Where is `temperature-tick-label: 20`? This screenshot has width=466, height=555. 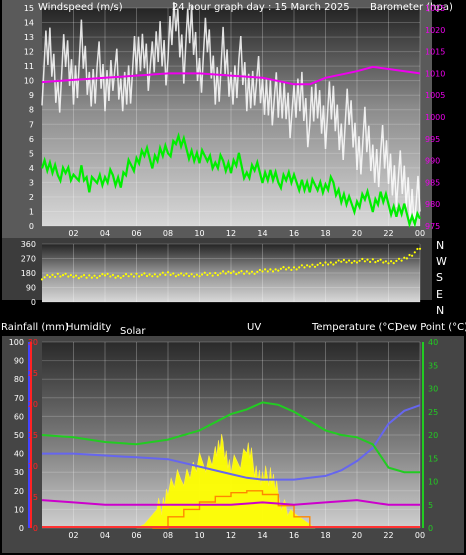
temperature-tick-label: 20 is located at coordinates (433, 435).